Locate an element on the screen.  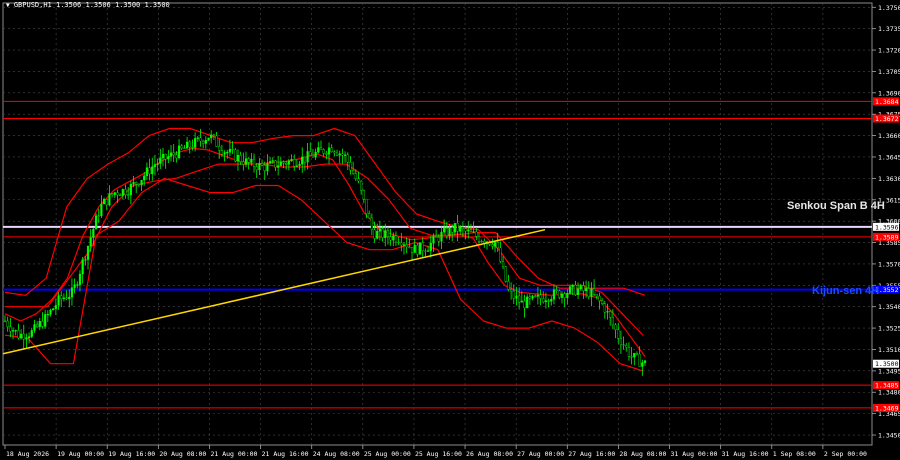
symbol-ohlc-text: GBPUSD,H1 1.3506 1.3506 1.3500 1.3500 is located at coordinates (91, 5).